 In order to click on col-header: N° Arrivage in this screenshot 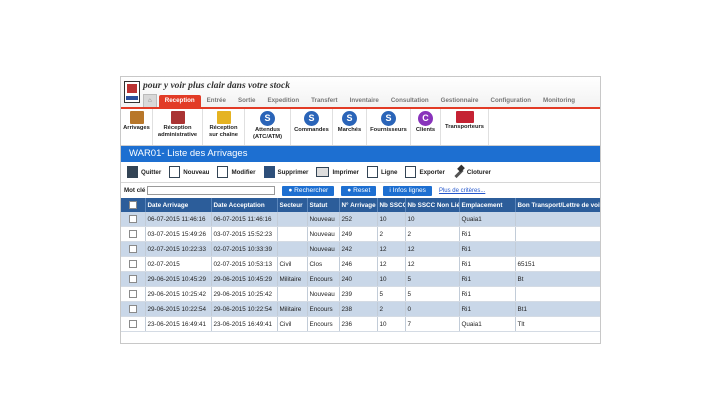, I will do `click(358, 205)`.